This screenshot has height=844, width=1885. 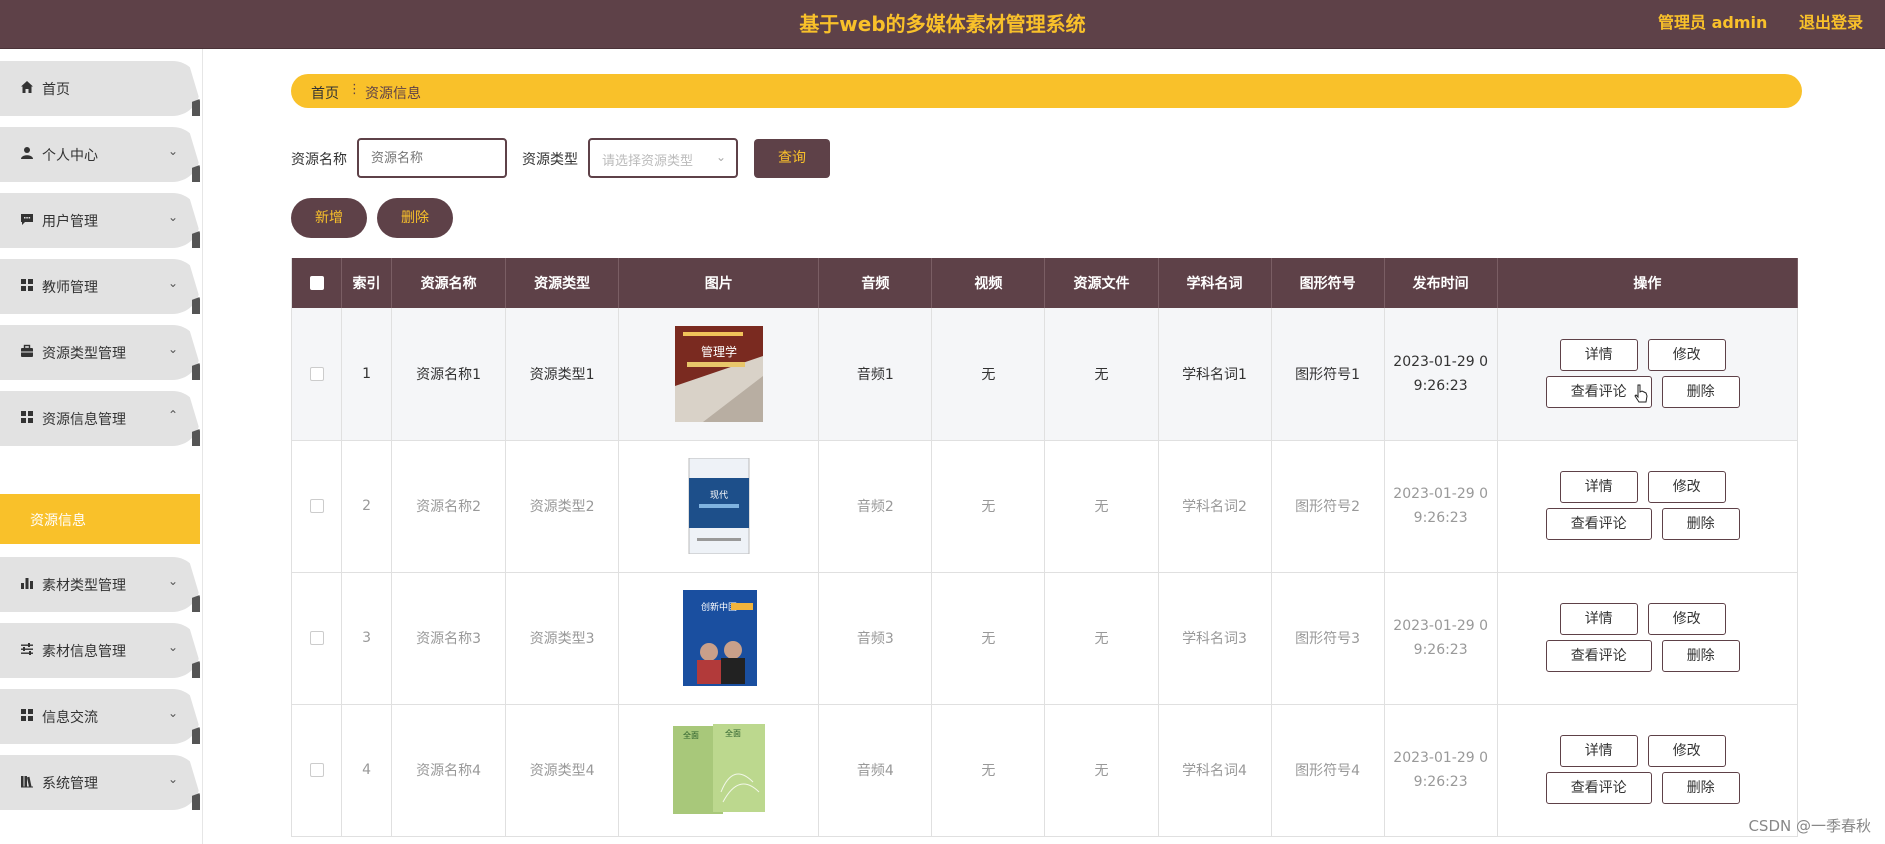 What do you see at coordinates (1328, 638) in the screenshot?
I see `cell-symbol: 图形符号3` at bounding box center [1328, 638].